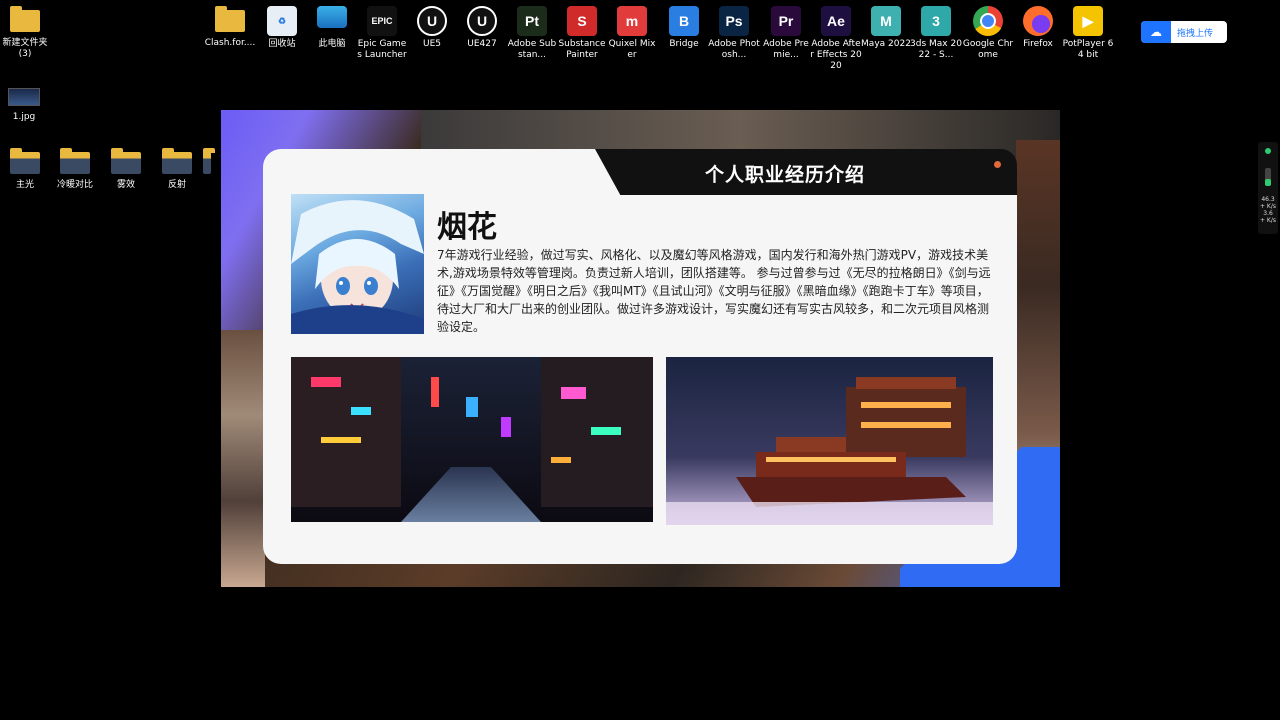 The image size is (1280, 720). I want to click on chrome-icon, so click(988, 21).